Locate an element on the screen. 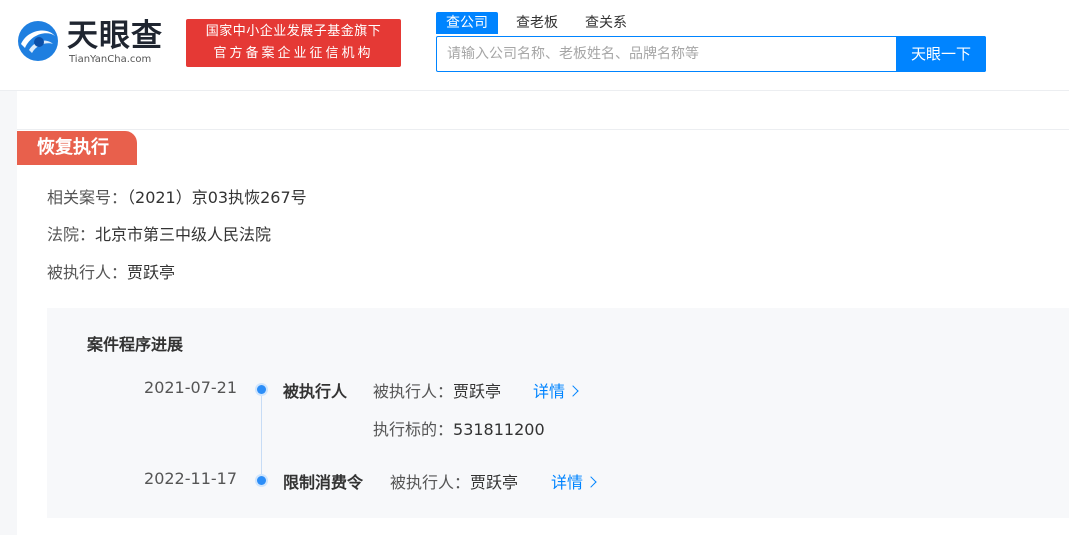  case-number-line: 相关案号：（2021）京03执恢267号 is located at coordinates (177, 198).